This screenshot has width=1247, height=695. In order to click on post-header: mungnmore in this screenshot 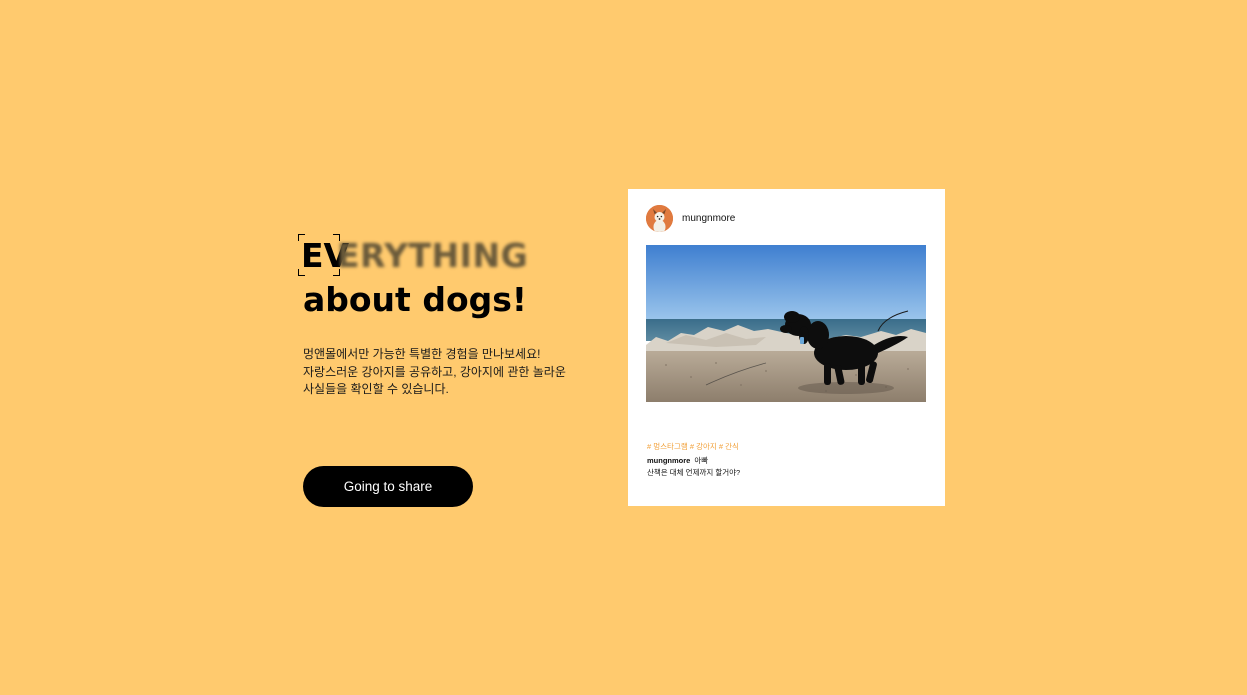, I will do `click(690, 218)`.